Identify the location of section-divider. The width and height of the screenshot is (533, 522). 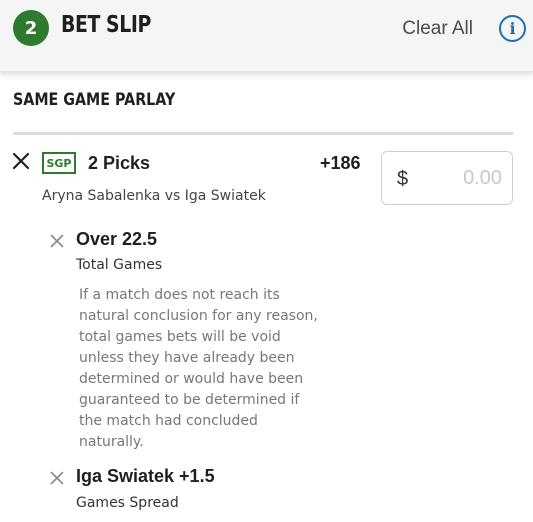
(263, 133).